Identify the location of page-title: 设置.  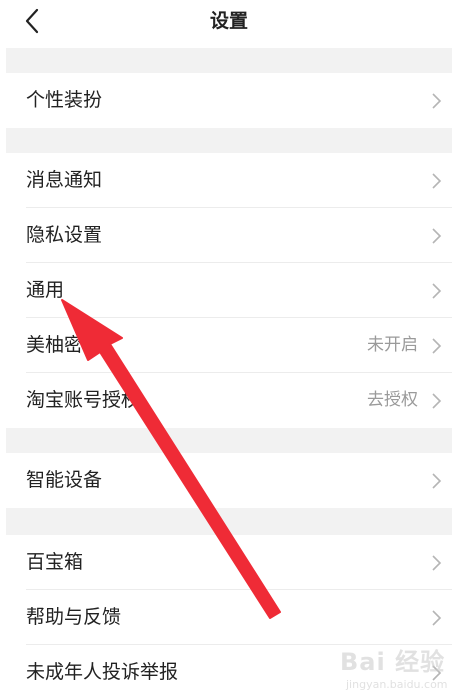
(228, 21).